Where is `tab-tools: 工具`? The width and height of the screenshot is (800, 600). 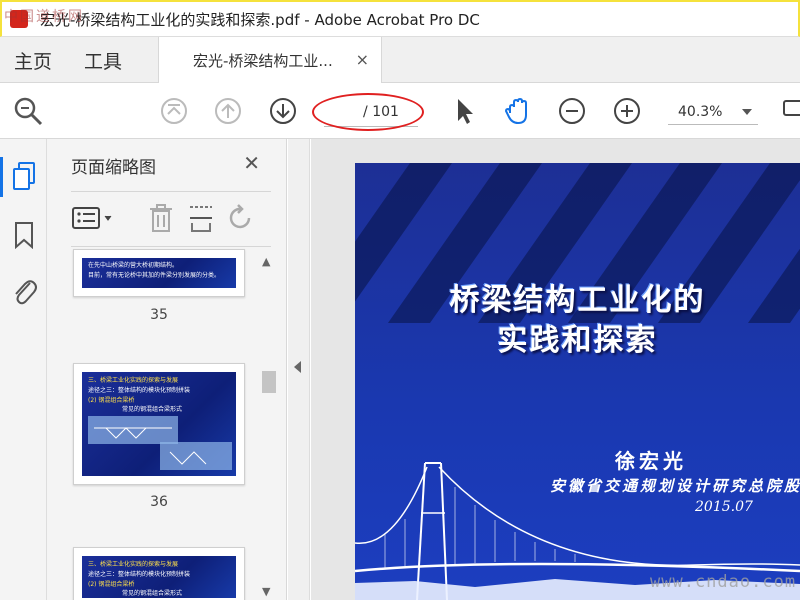
tab-tools: 工具 is located at coordinates (103, 60).